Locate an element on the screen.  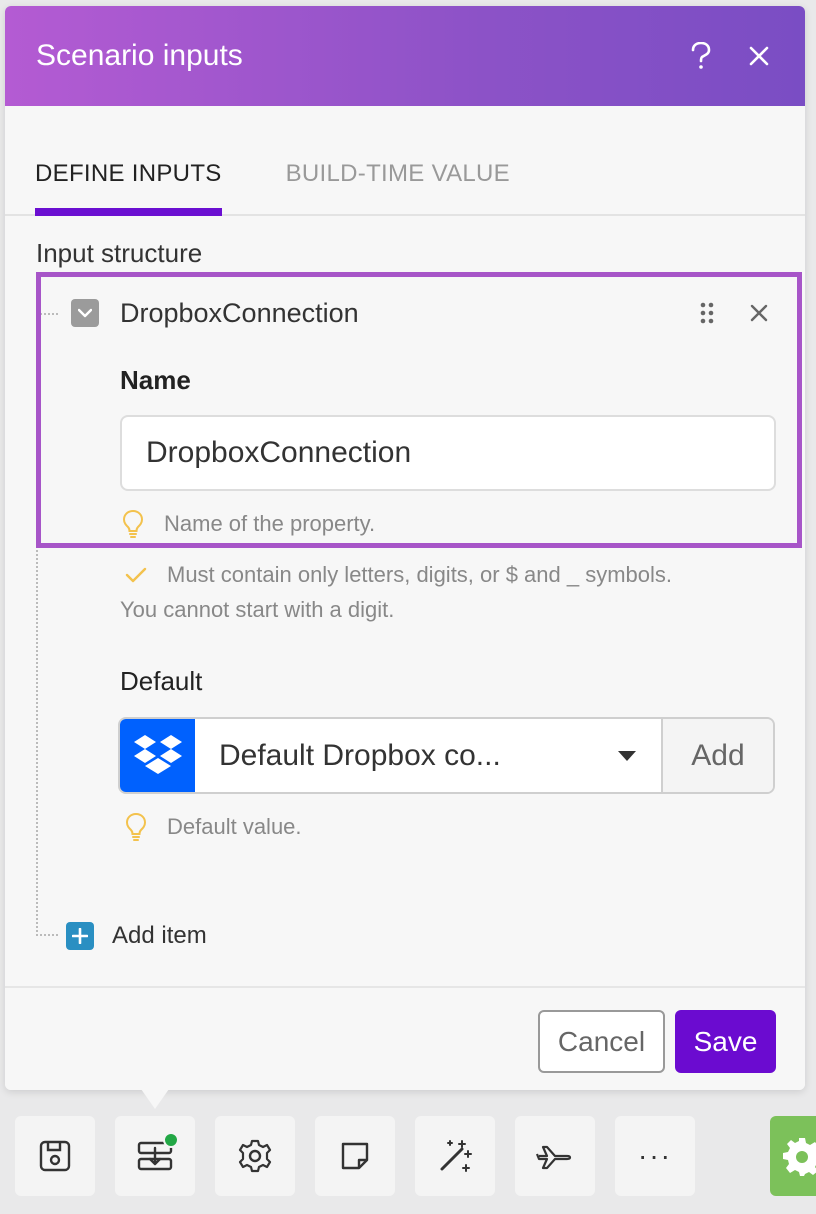
scenario-inputs-button is located at coordinates (155, 1156).